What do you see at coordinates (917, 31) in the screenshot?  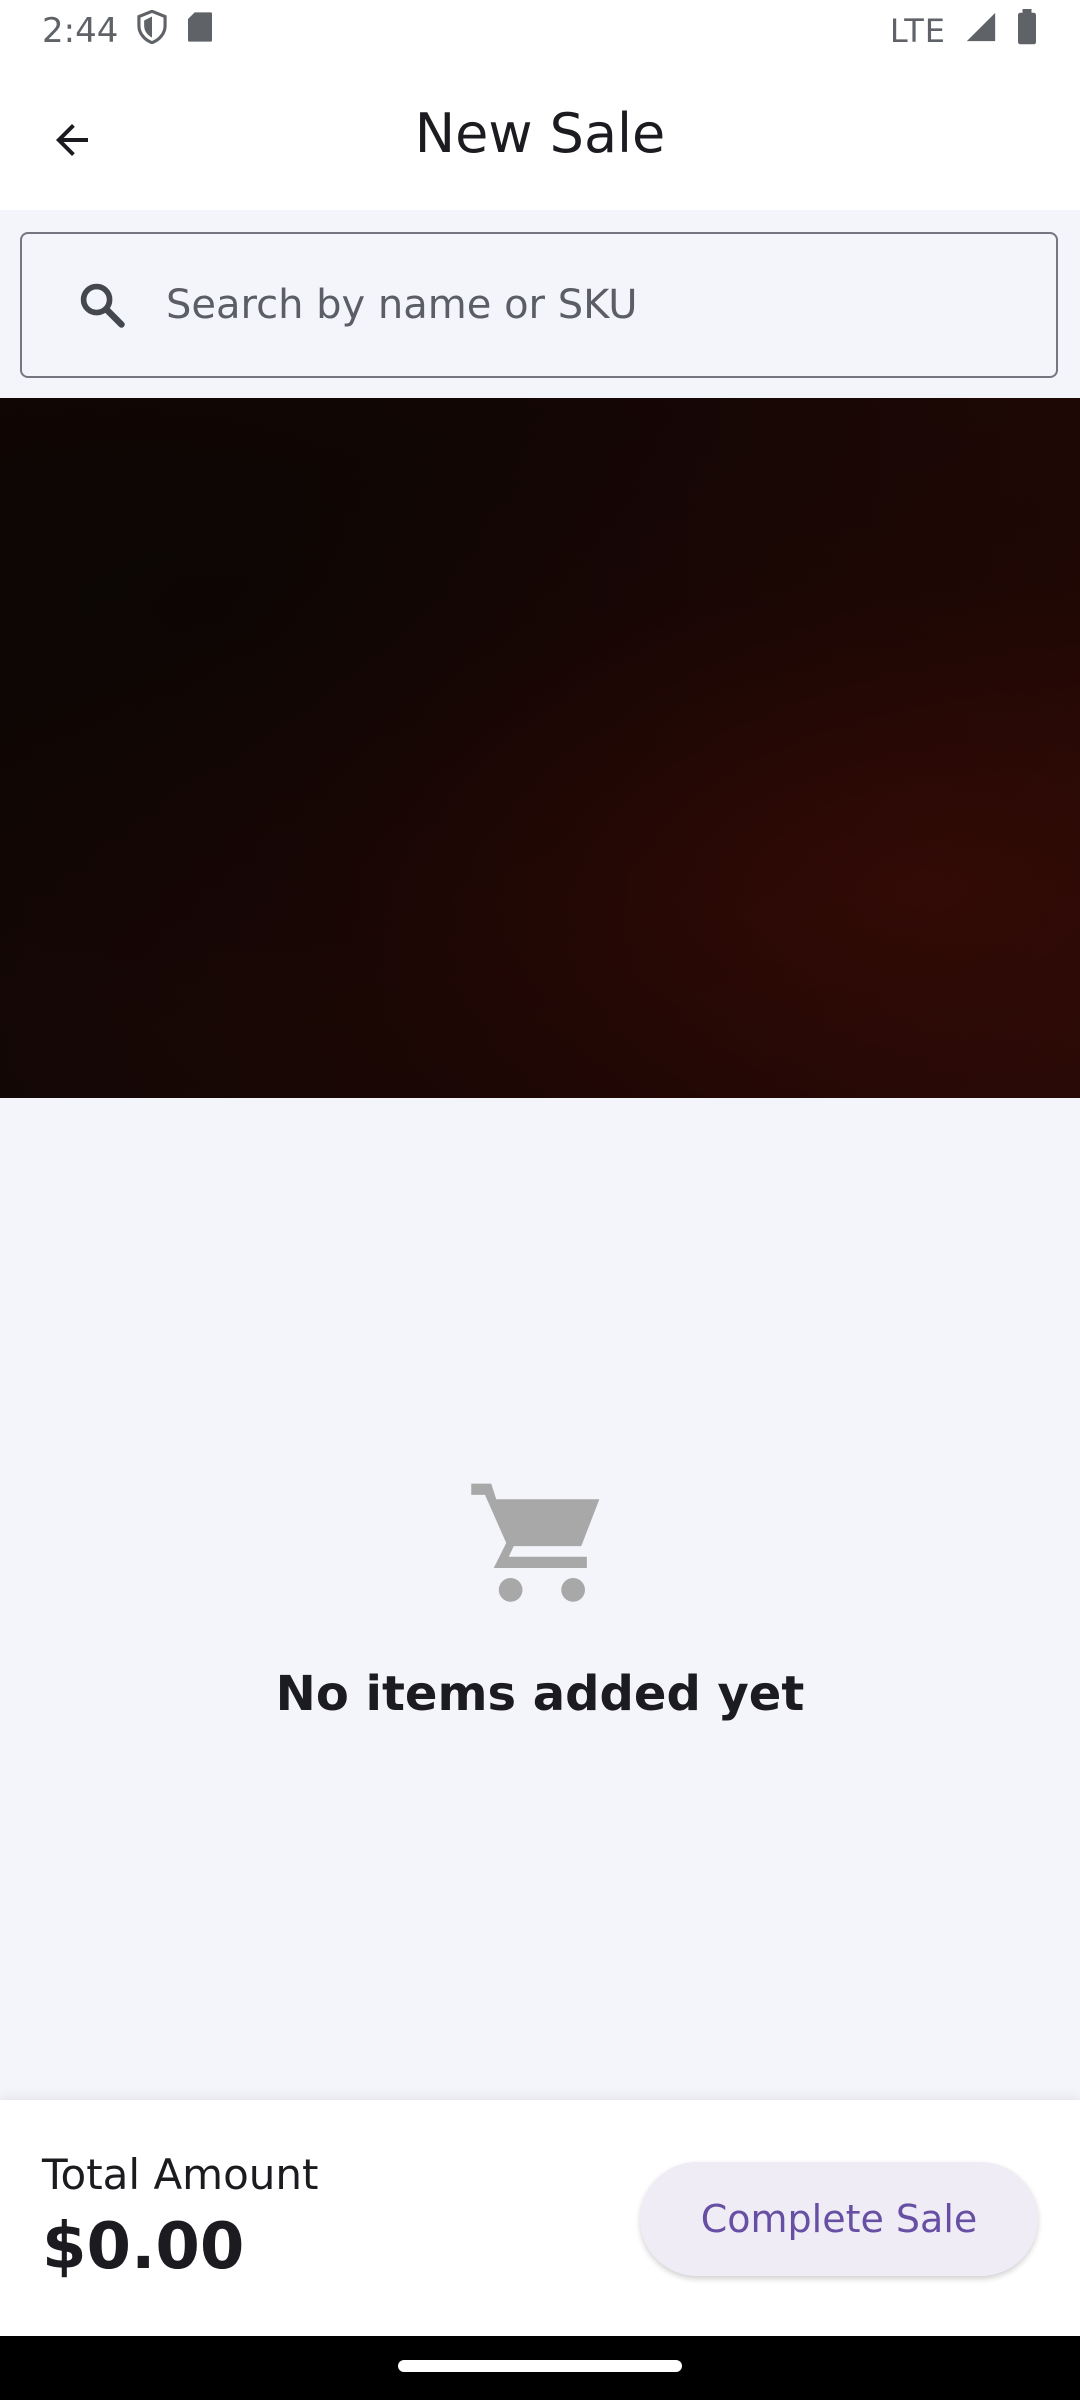 I see `network-type: LTE` at bounding box center [917, 31].